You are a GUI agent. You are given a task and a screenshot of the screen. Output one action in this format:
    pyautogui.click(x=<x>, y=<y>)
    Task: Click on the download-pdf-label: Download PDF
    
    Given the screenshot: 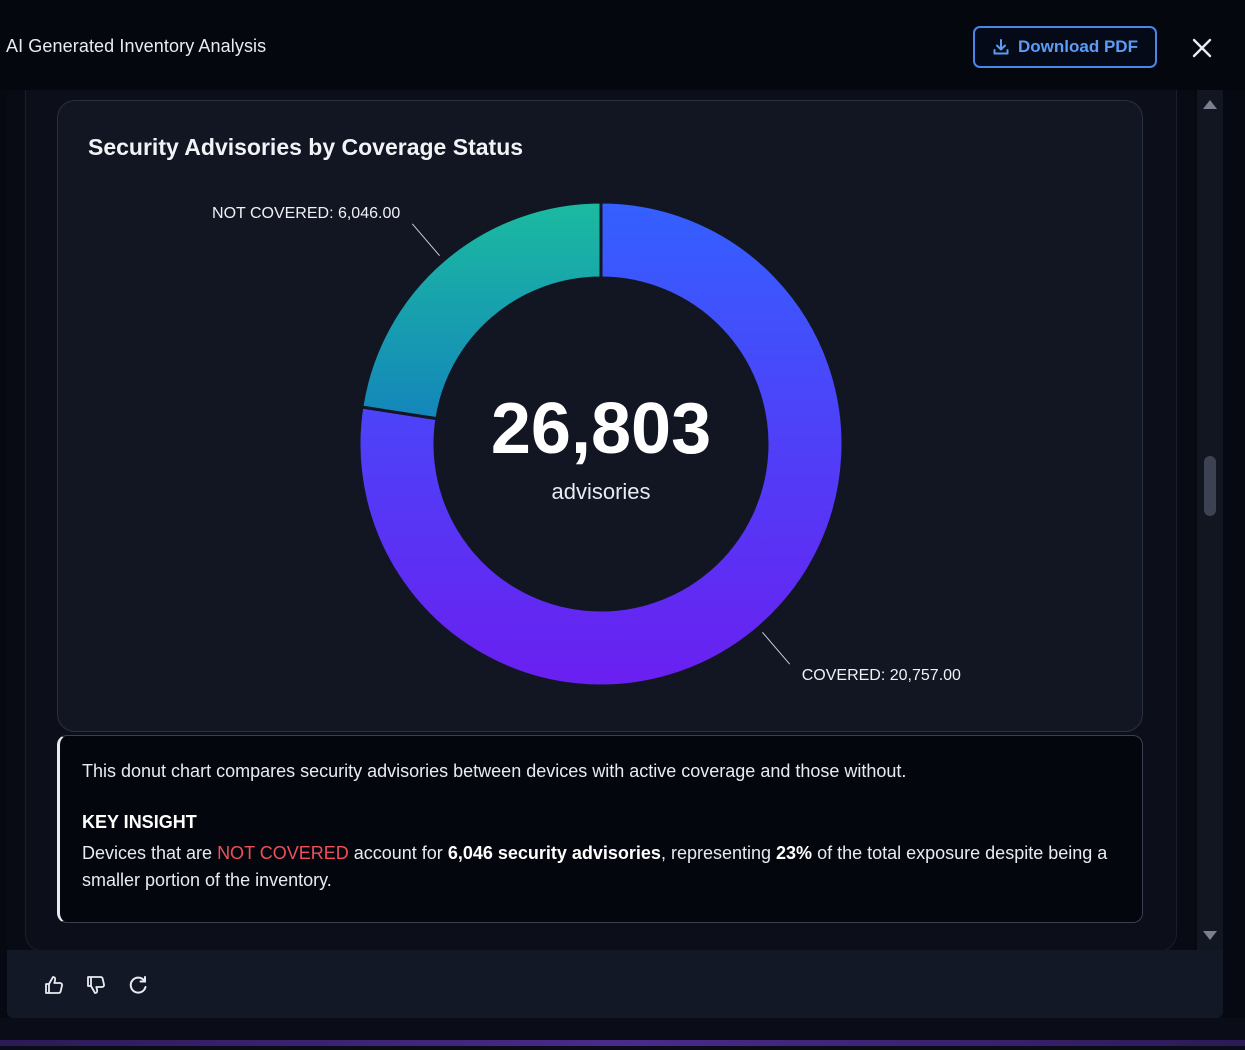 What is the action you would take?
    pyautogui.click(x=1078, y=46)
    